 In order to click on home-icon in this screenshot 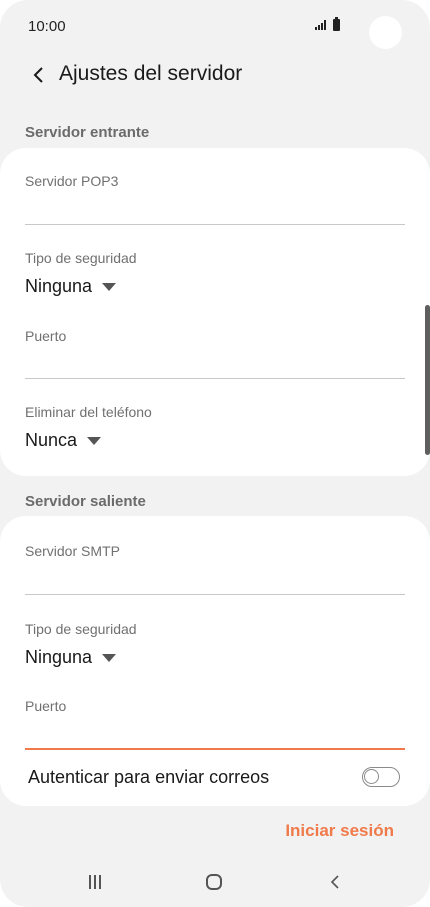, I will do `click(214, 882)`.